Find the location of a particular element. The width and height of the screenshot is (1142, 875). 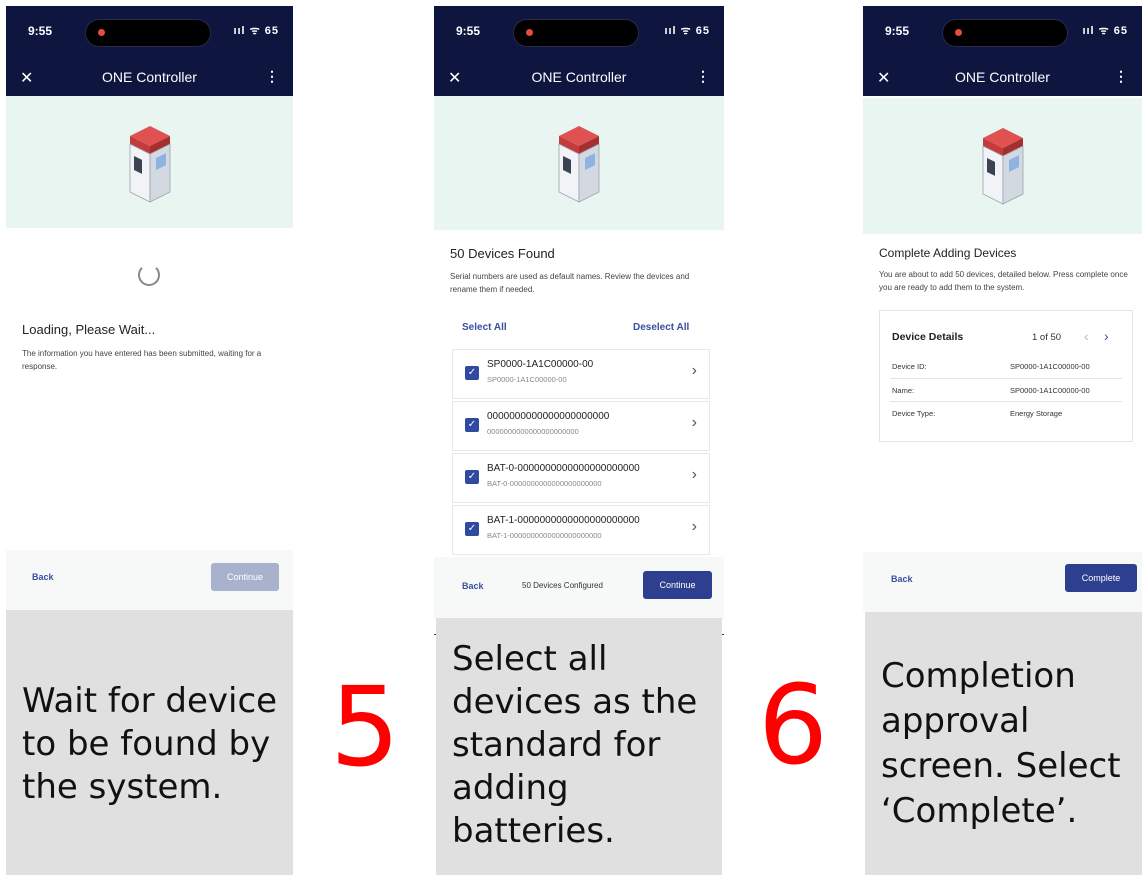

detail-key: Device Type: is located at coordinates (914, 413).